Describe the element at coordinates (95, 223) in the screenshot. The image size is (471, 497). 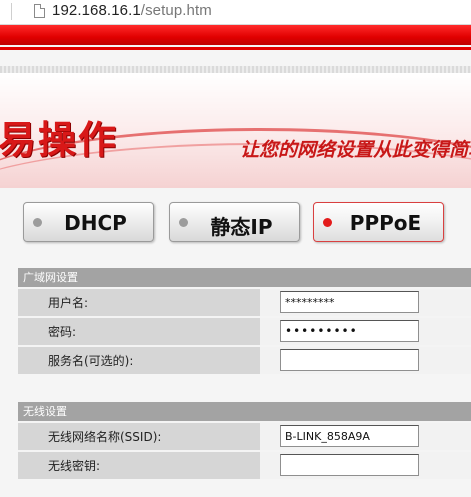
I see `dhcp-button-label: DHCP` at that location.